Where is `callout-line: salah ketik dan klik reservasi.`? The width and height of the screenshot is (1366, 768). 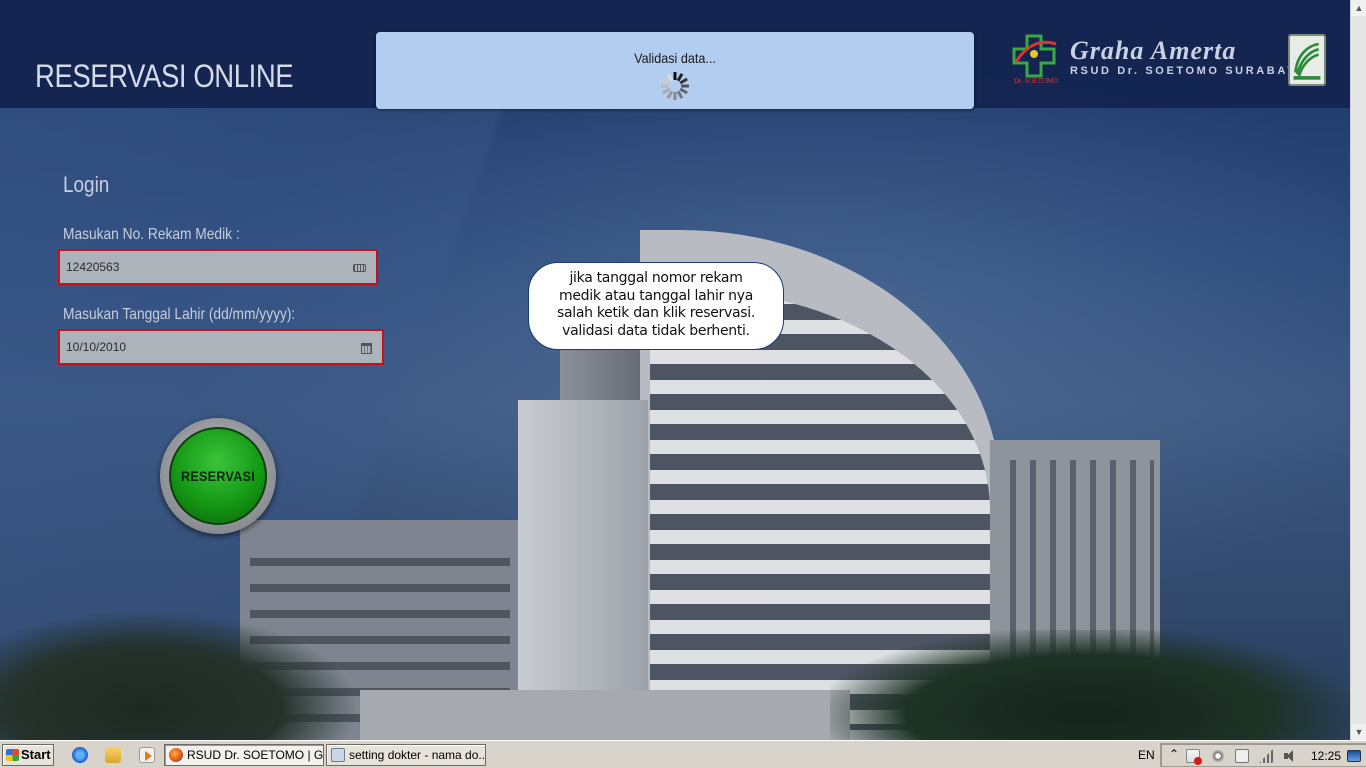
callout-line: salah ketik dan klik reservasi. is located at coordinates (656, 313).